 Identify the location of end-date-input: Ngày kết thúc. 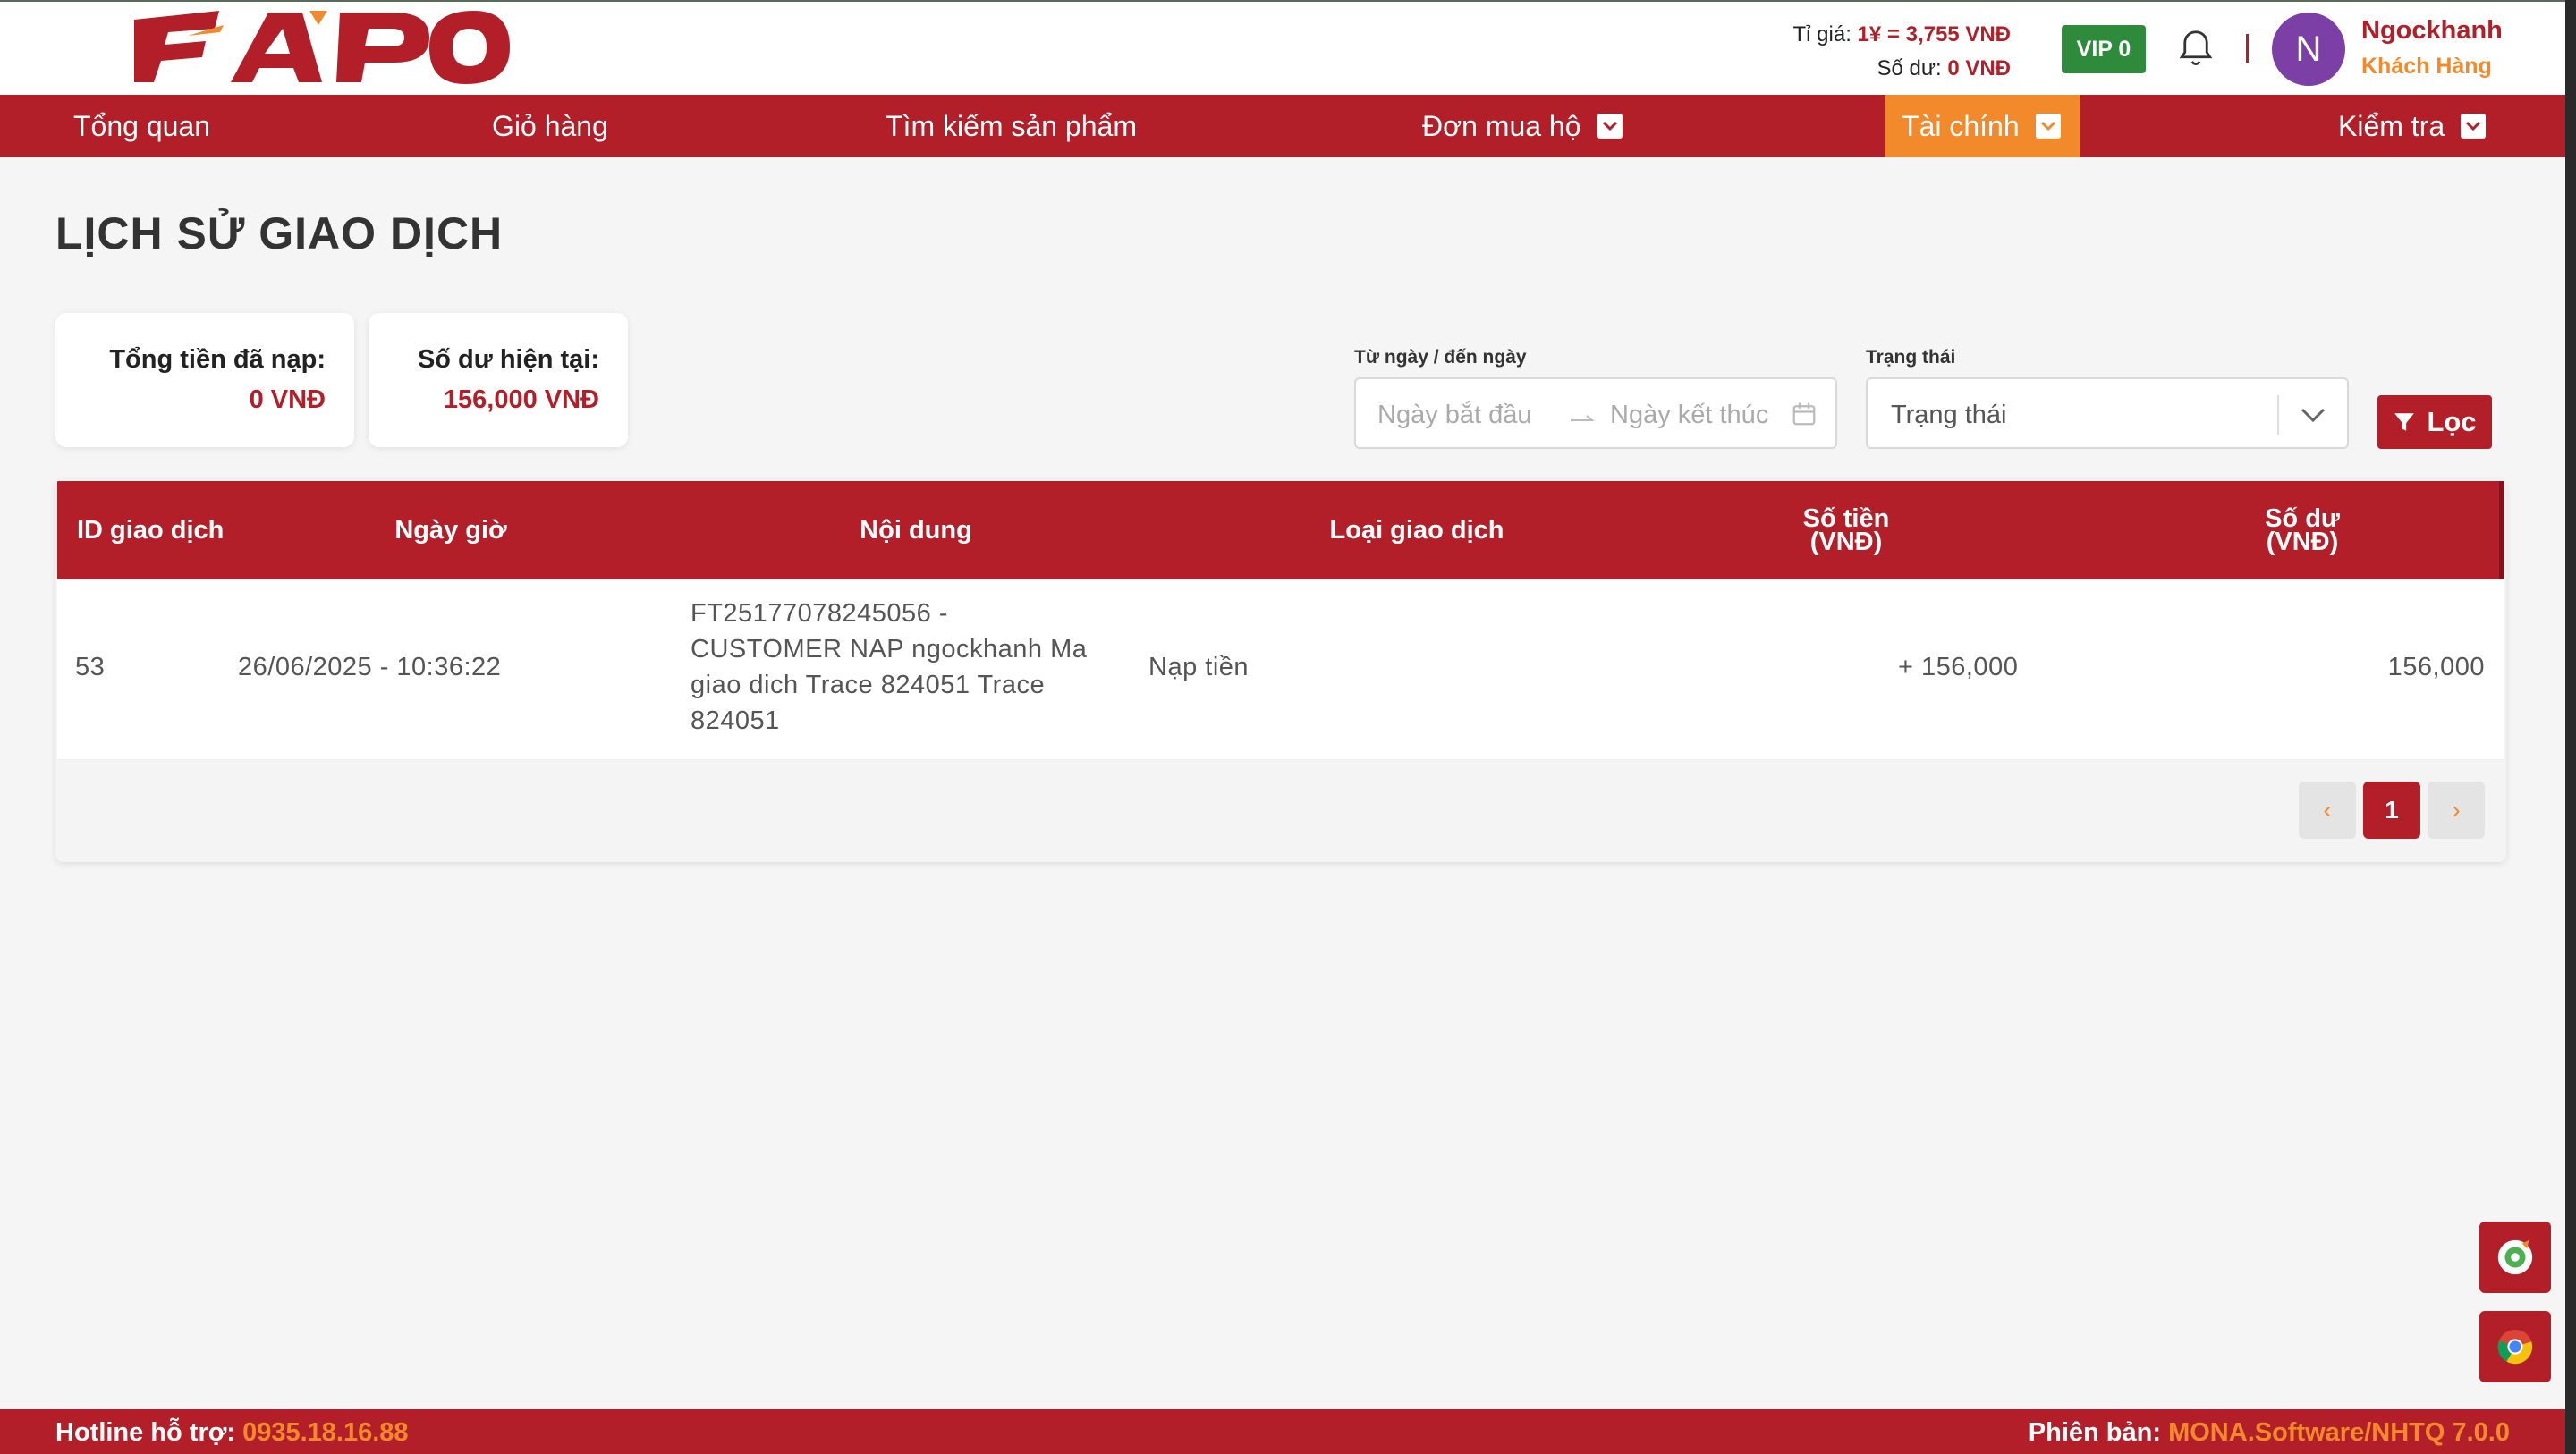
(1689, 416).